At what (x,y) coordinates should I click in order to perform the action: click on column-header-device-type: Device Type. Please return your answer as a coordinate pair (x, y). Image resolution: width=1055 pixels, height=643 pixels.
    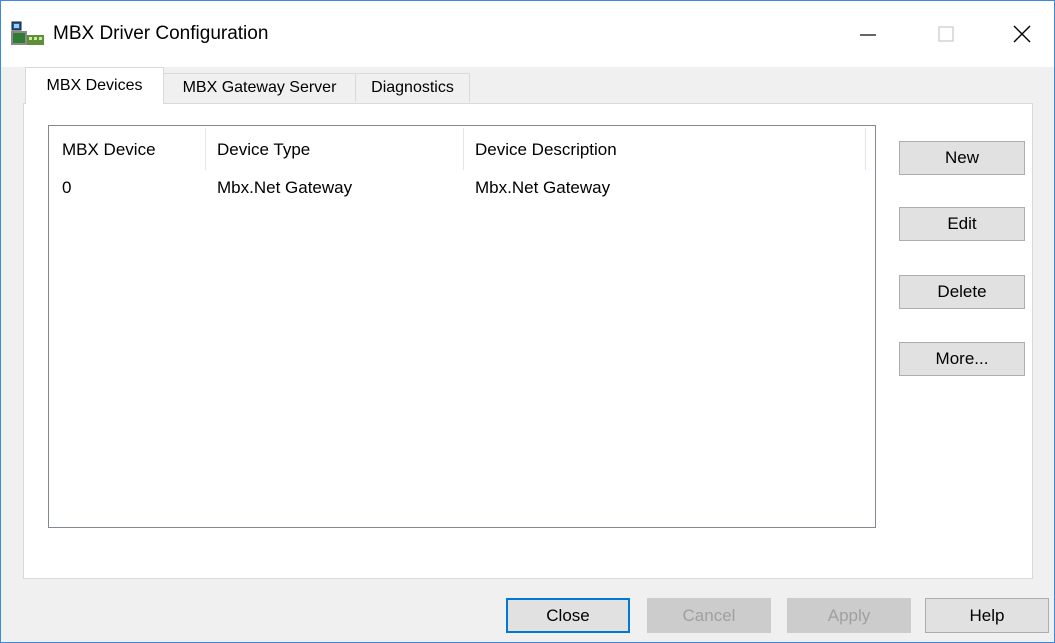
    Looking at the image, I should click on (263, 150).